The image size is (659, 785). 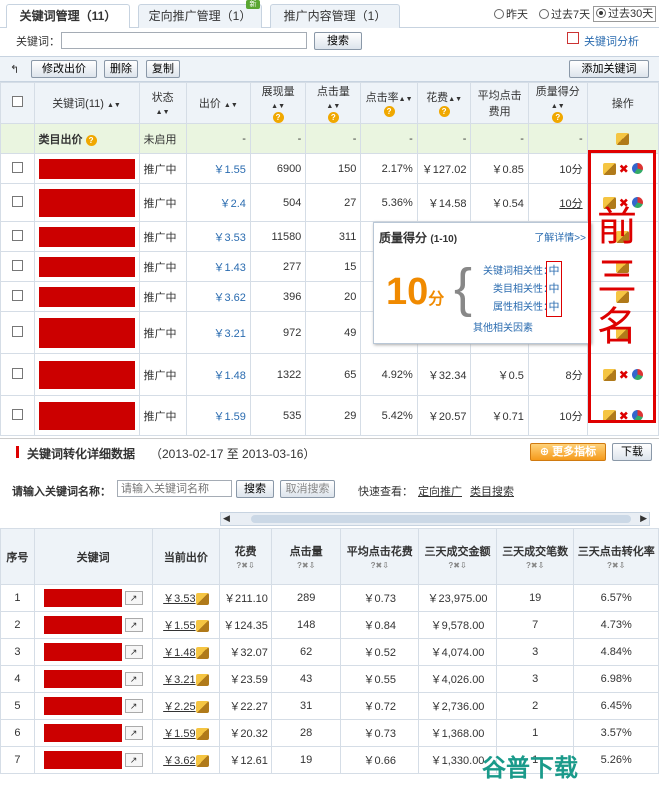 I want to click on col-ctr: 点击率▲▼?, so click(x=389, y=103).